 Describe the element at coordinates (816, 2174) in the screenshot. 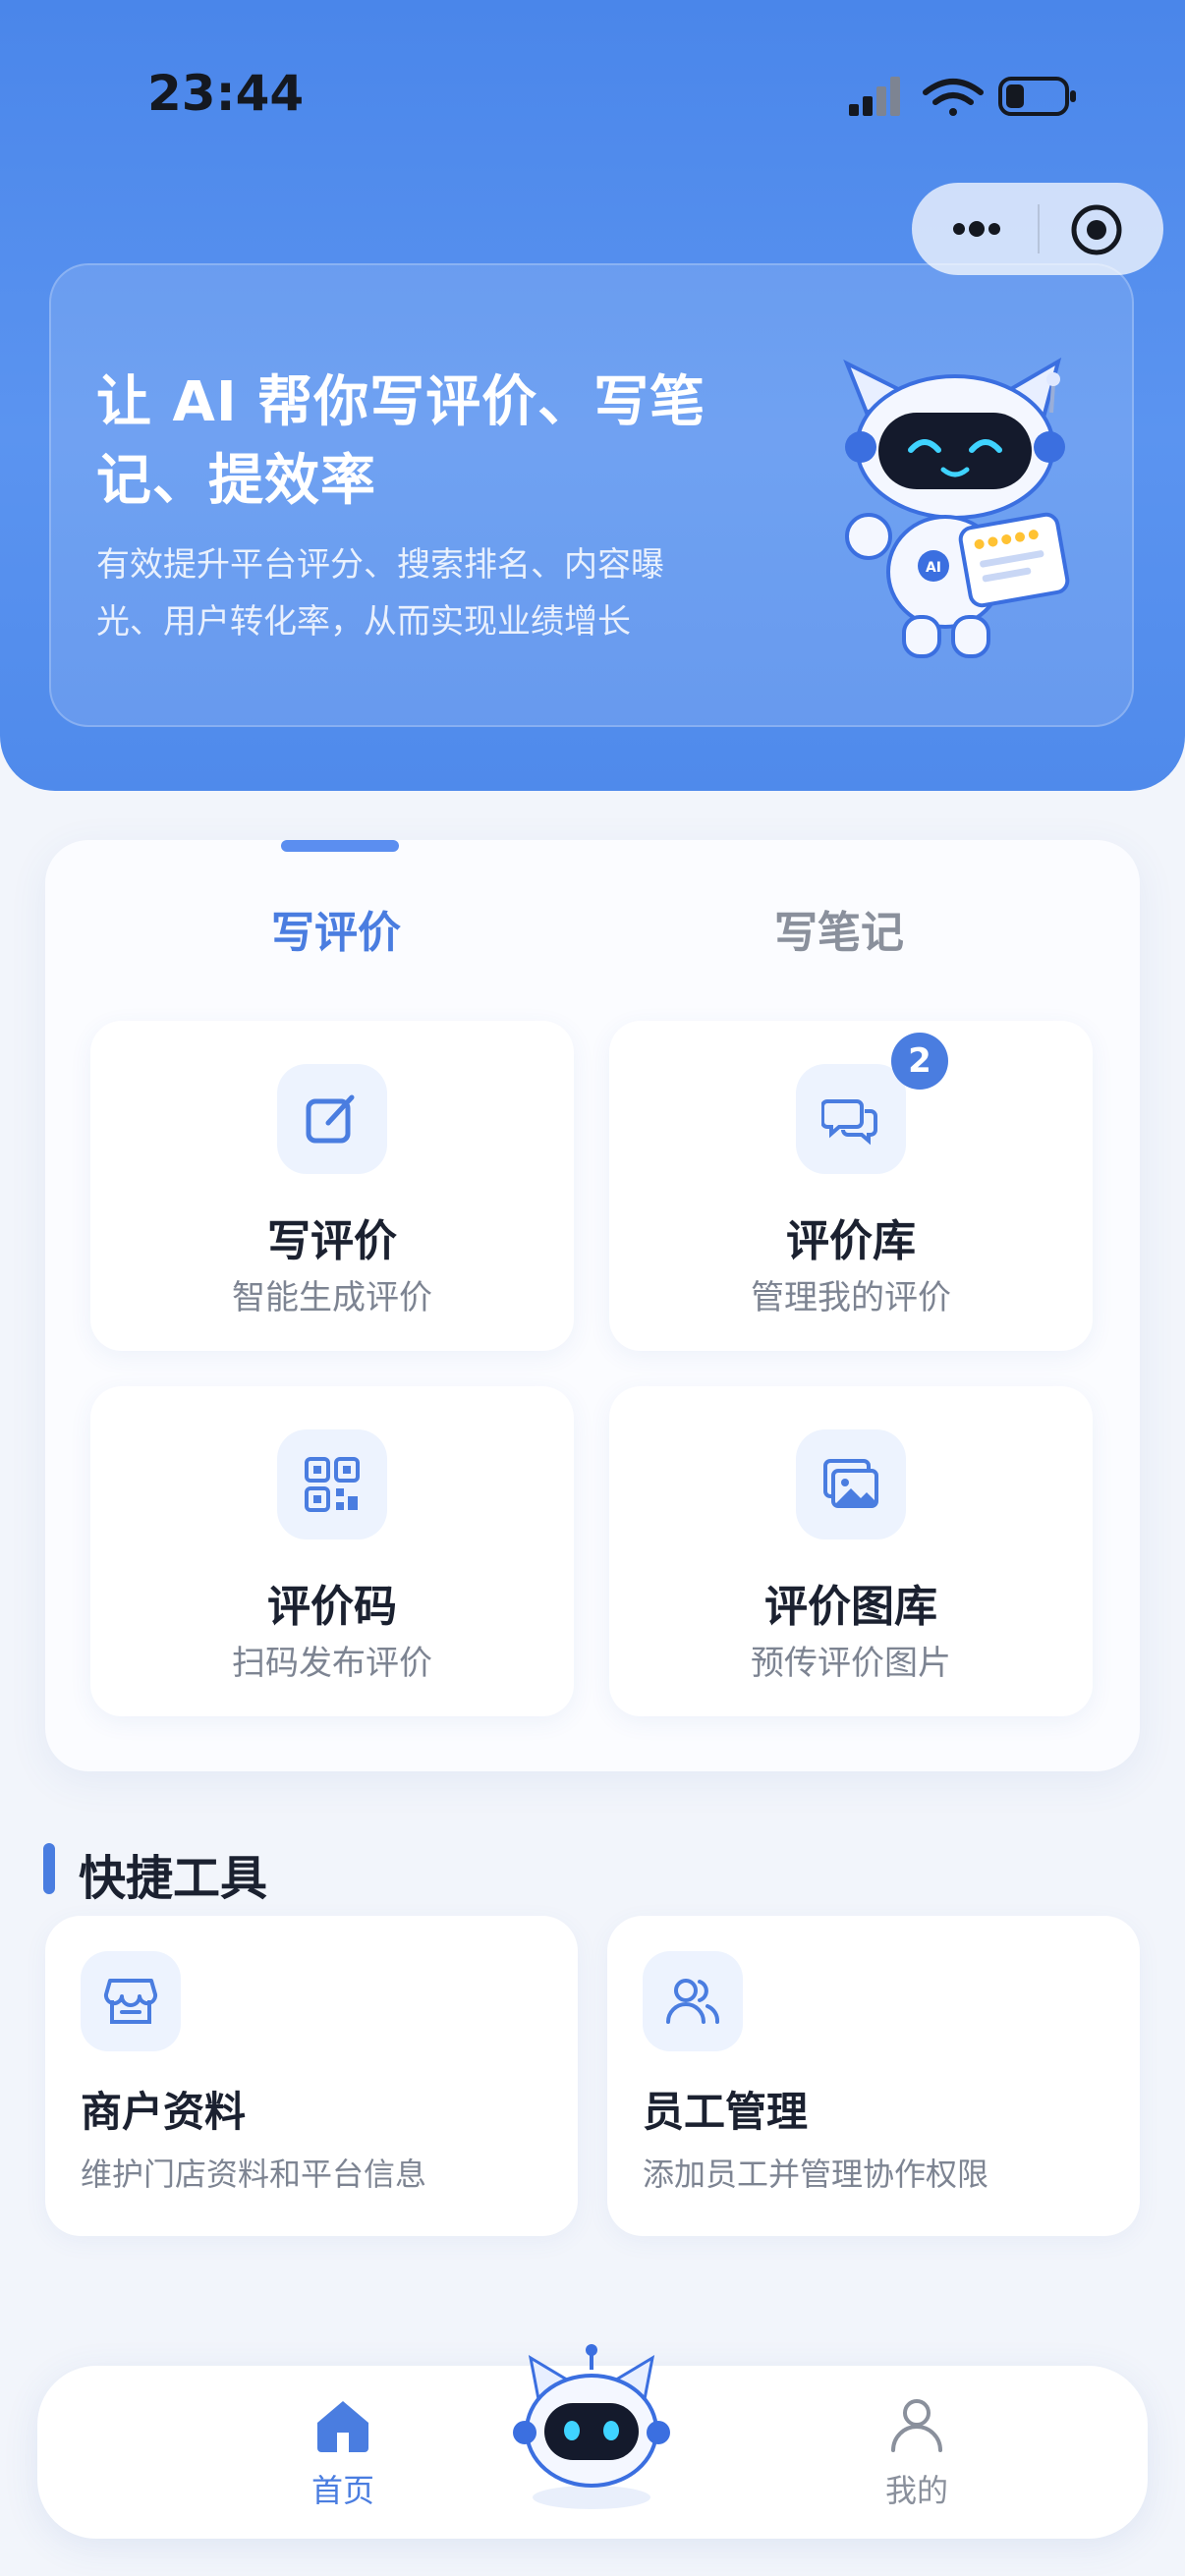

I see `tool-subtitle: 添加员工并管理协作权限` at that location.